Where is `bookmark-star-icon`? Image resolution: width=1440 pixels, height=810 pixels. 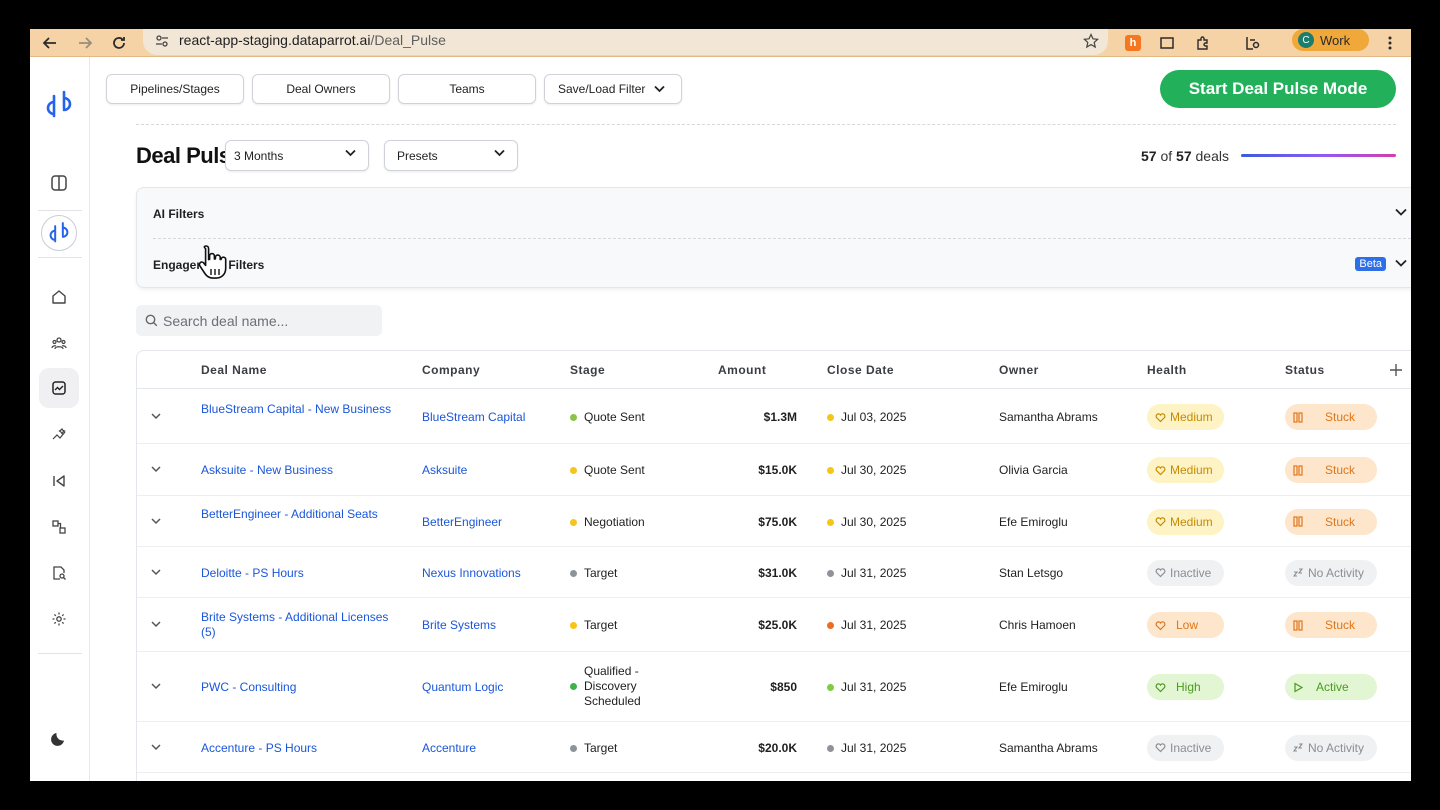 bookmark-star-icon is located at coordinates (1091, 41).